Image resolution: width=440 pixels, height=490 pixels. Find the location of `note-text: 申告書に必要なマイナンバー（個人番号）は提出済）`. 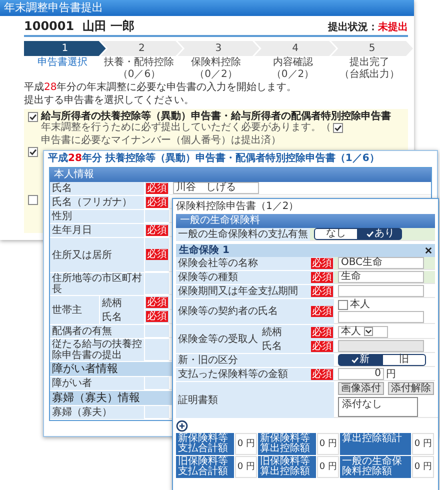

note-text: 申告書に必要なマイナンバー（個人番号）は提出済） is located at coordinates (161, 140).